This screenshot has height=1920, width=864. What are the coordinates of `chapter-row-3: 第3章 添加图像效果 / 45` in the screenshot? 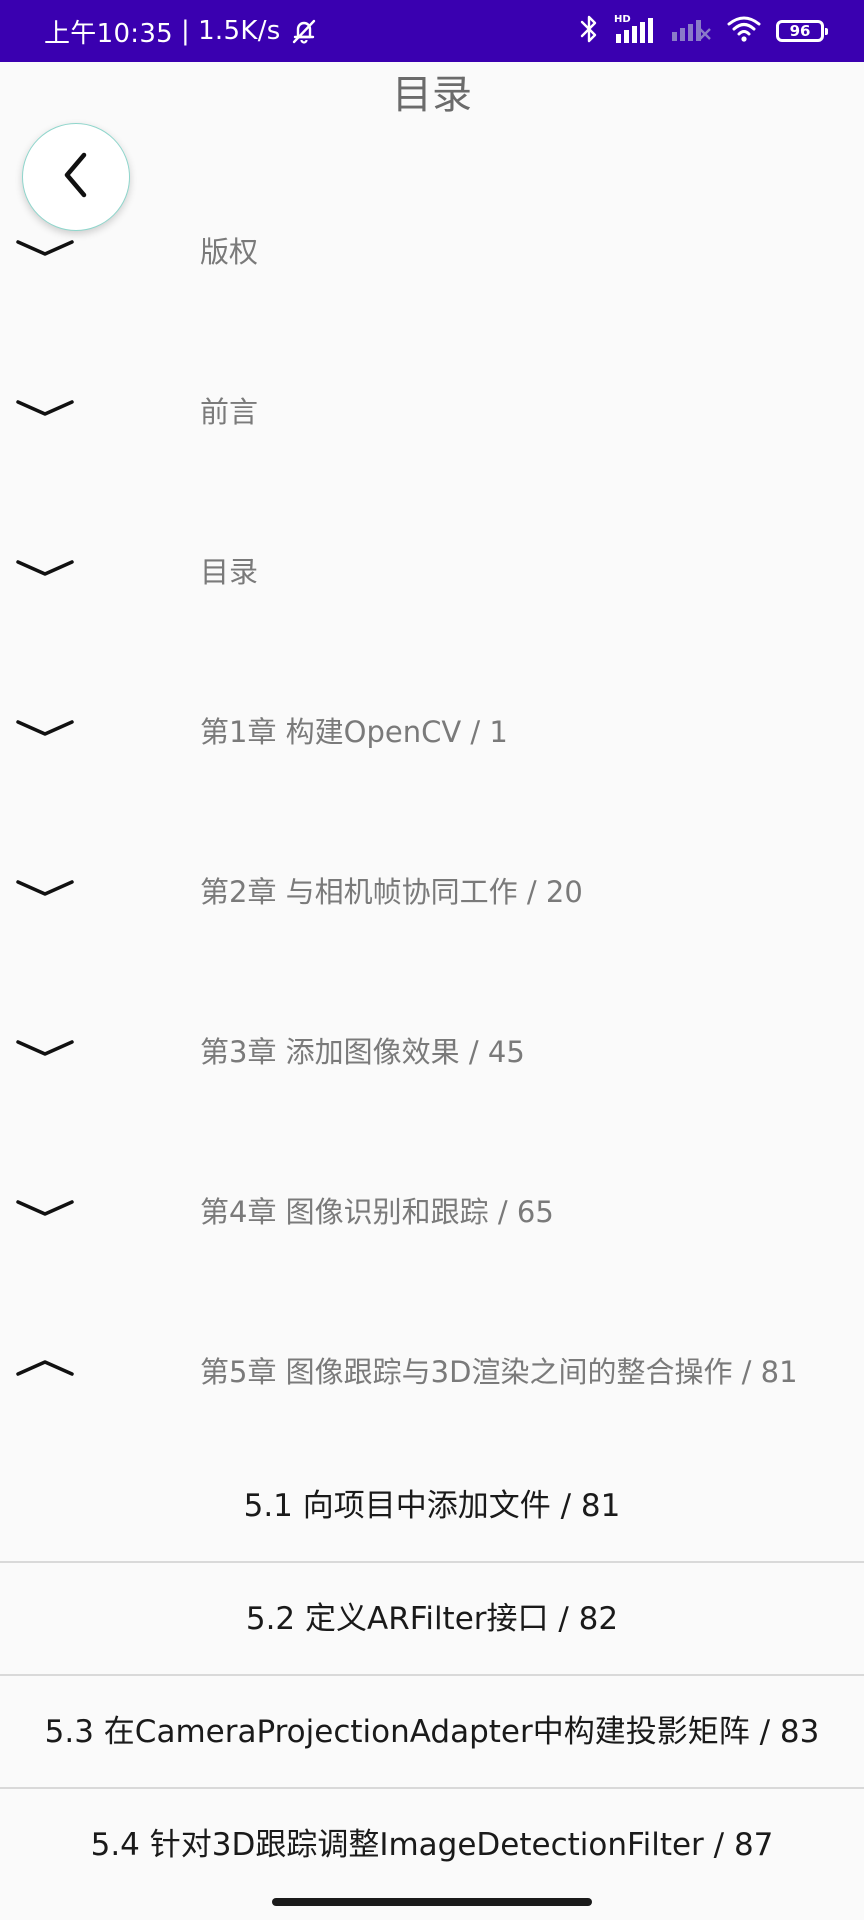 It's located at (432, 1052).